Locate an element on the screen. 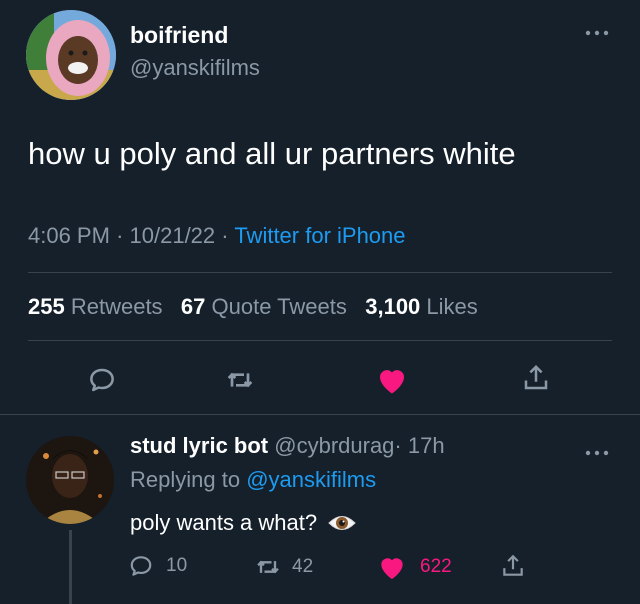 This screenshot has height=604, width=640. like-button is located at coordinates (392, 380).